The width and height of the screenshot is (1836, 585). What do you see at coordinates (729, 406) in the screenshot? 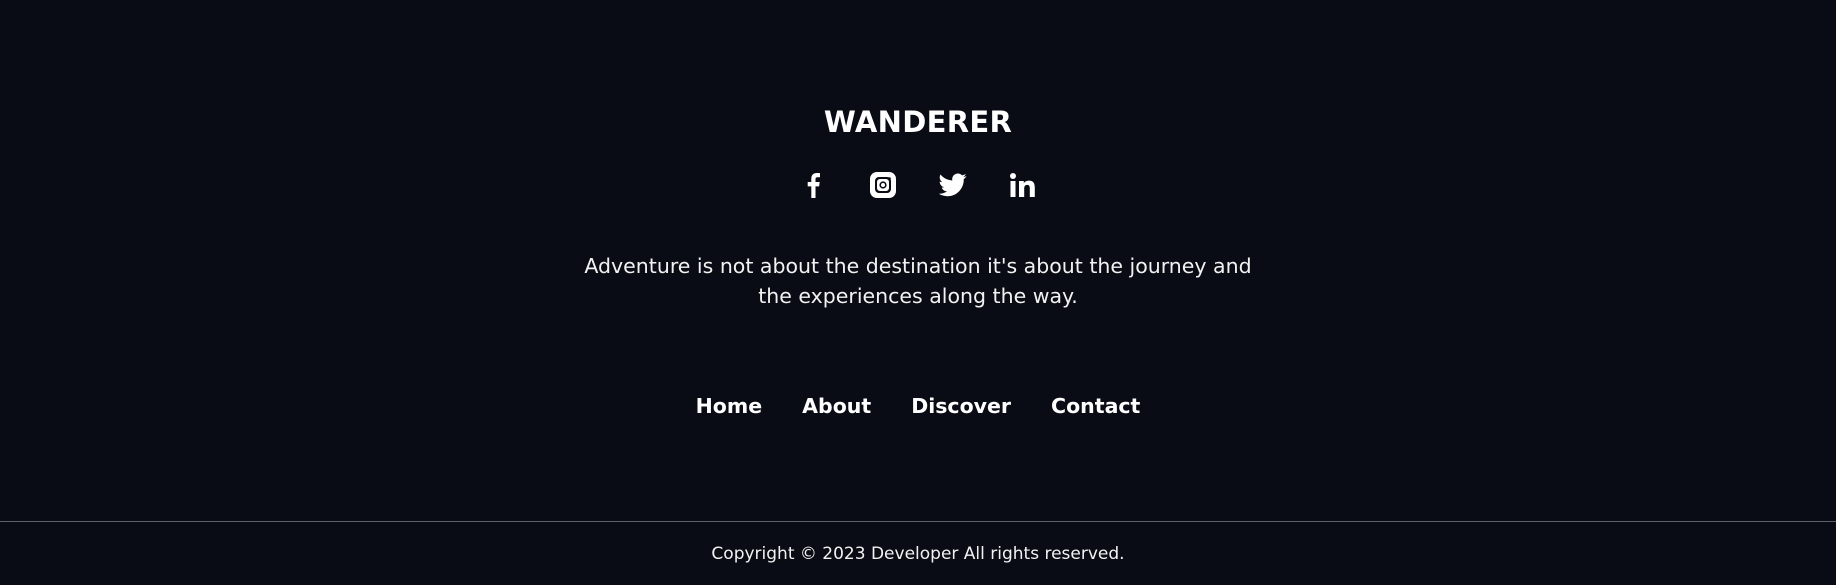
I see `nav-home: Home` at bounding box center [729, 406].